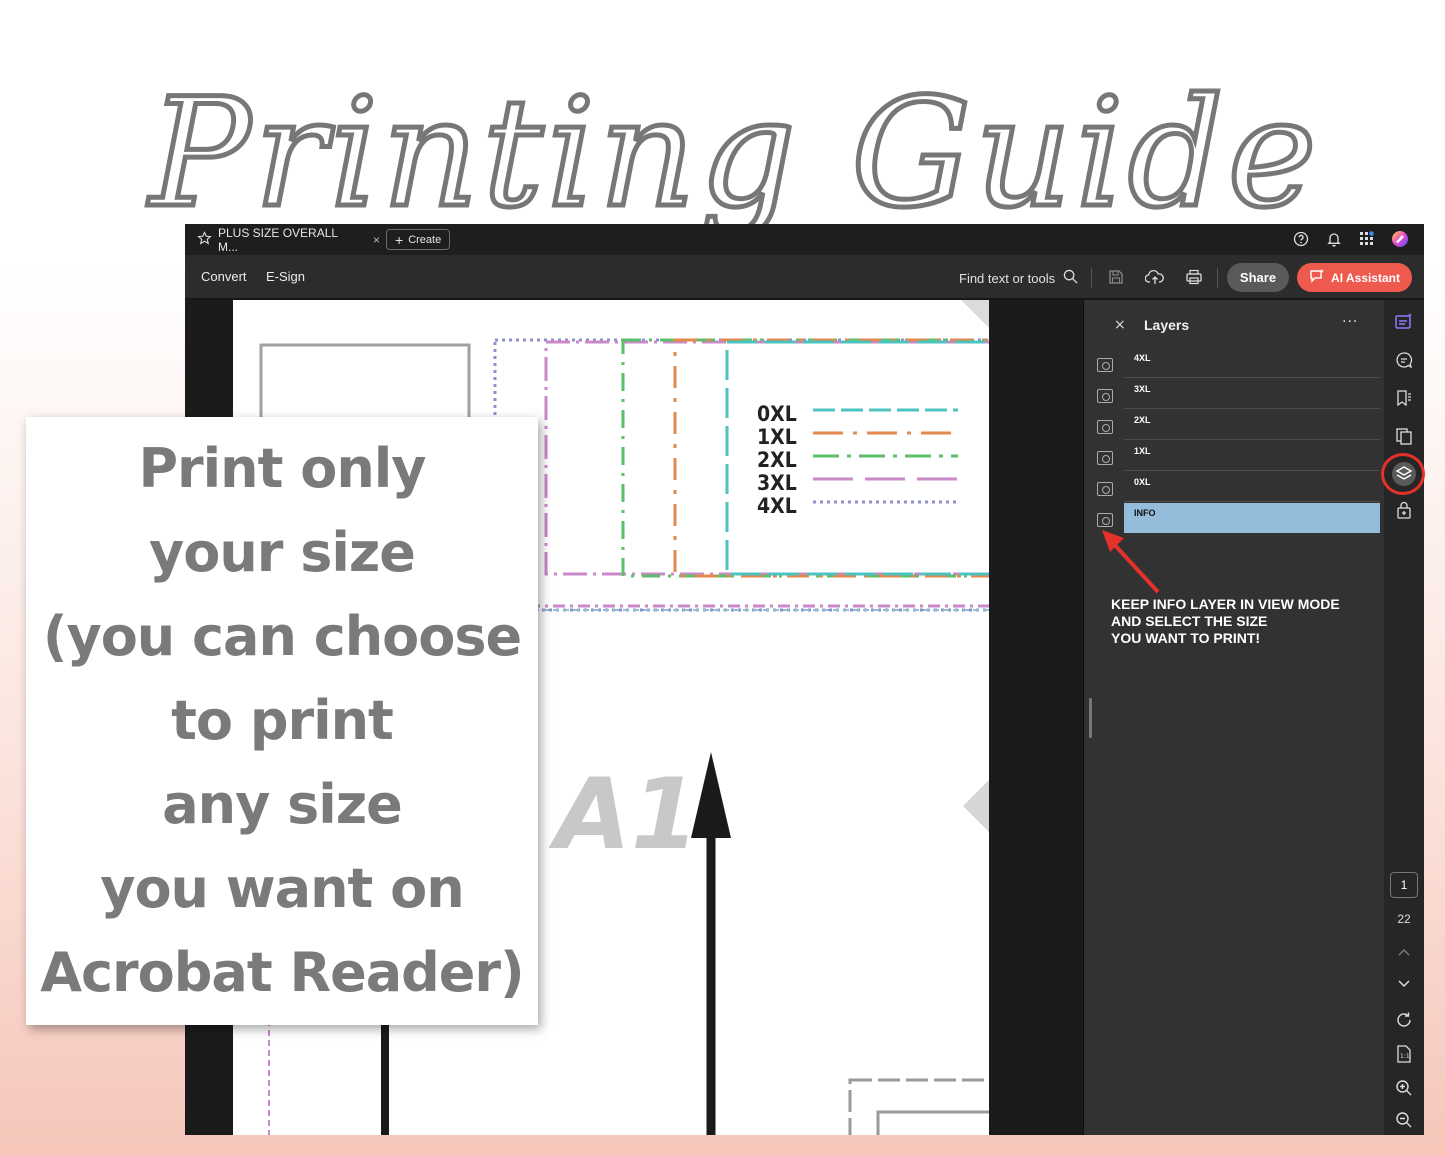 Image resolution: width=1445 pixels, height=1156 pixels. Describe the element at coordinates (1167, 325) in the screenshot. I see `layers-title: Layers` at that location.